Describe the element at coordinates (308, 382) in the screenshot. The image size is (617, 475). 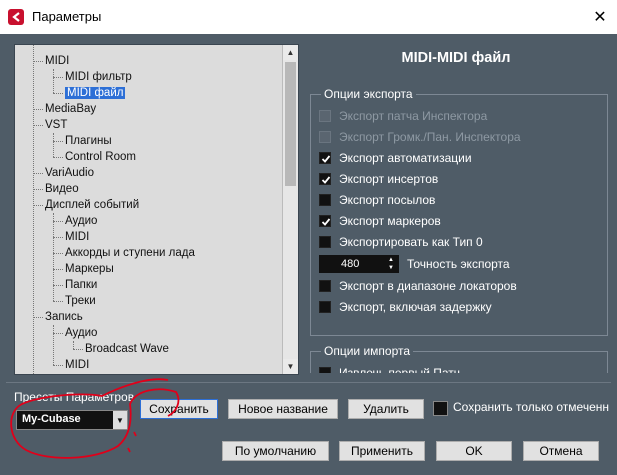
I see `separator` at that location.